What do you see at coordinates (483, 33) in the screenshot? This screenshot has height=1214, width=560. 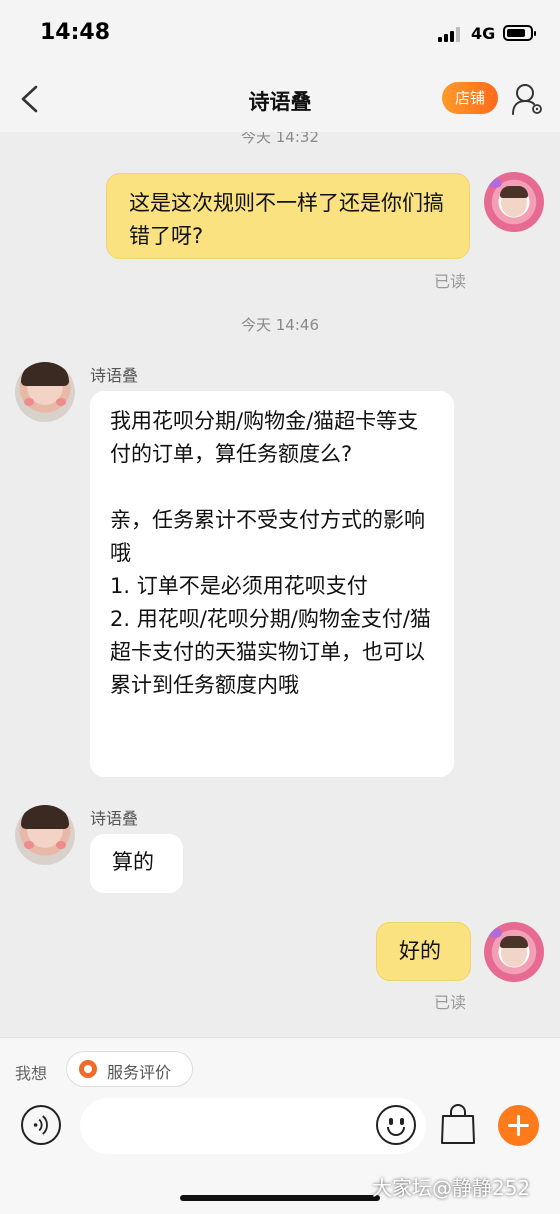 I see `network-type: 4G` at bounding box center [483, 33].